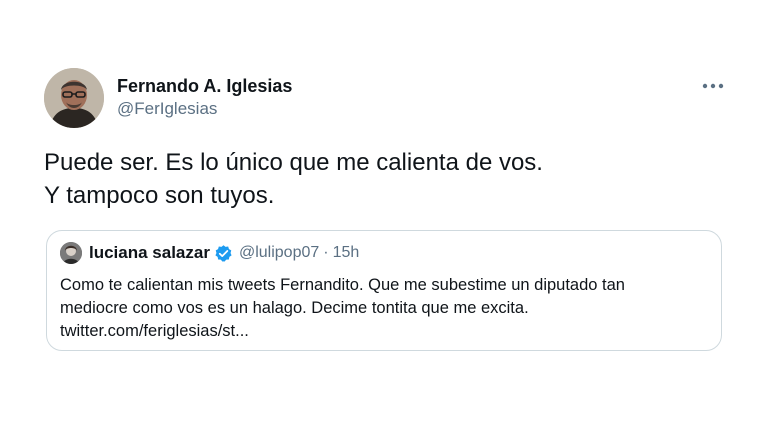 This screenshot has width=768, height=432. Describe the element at coordinates (149, 252) in the screenshot. I see `quoted-author-name: luciana salazar` at that location.